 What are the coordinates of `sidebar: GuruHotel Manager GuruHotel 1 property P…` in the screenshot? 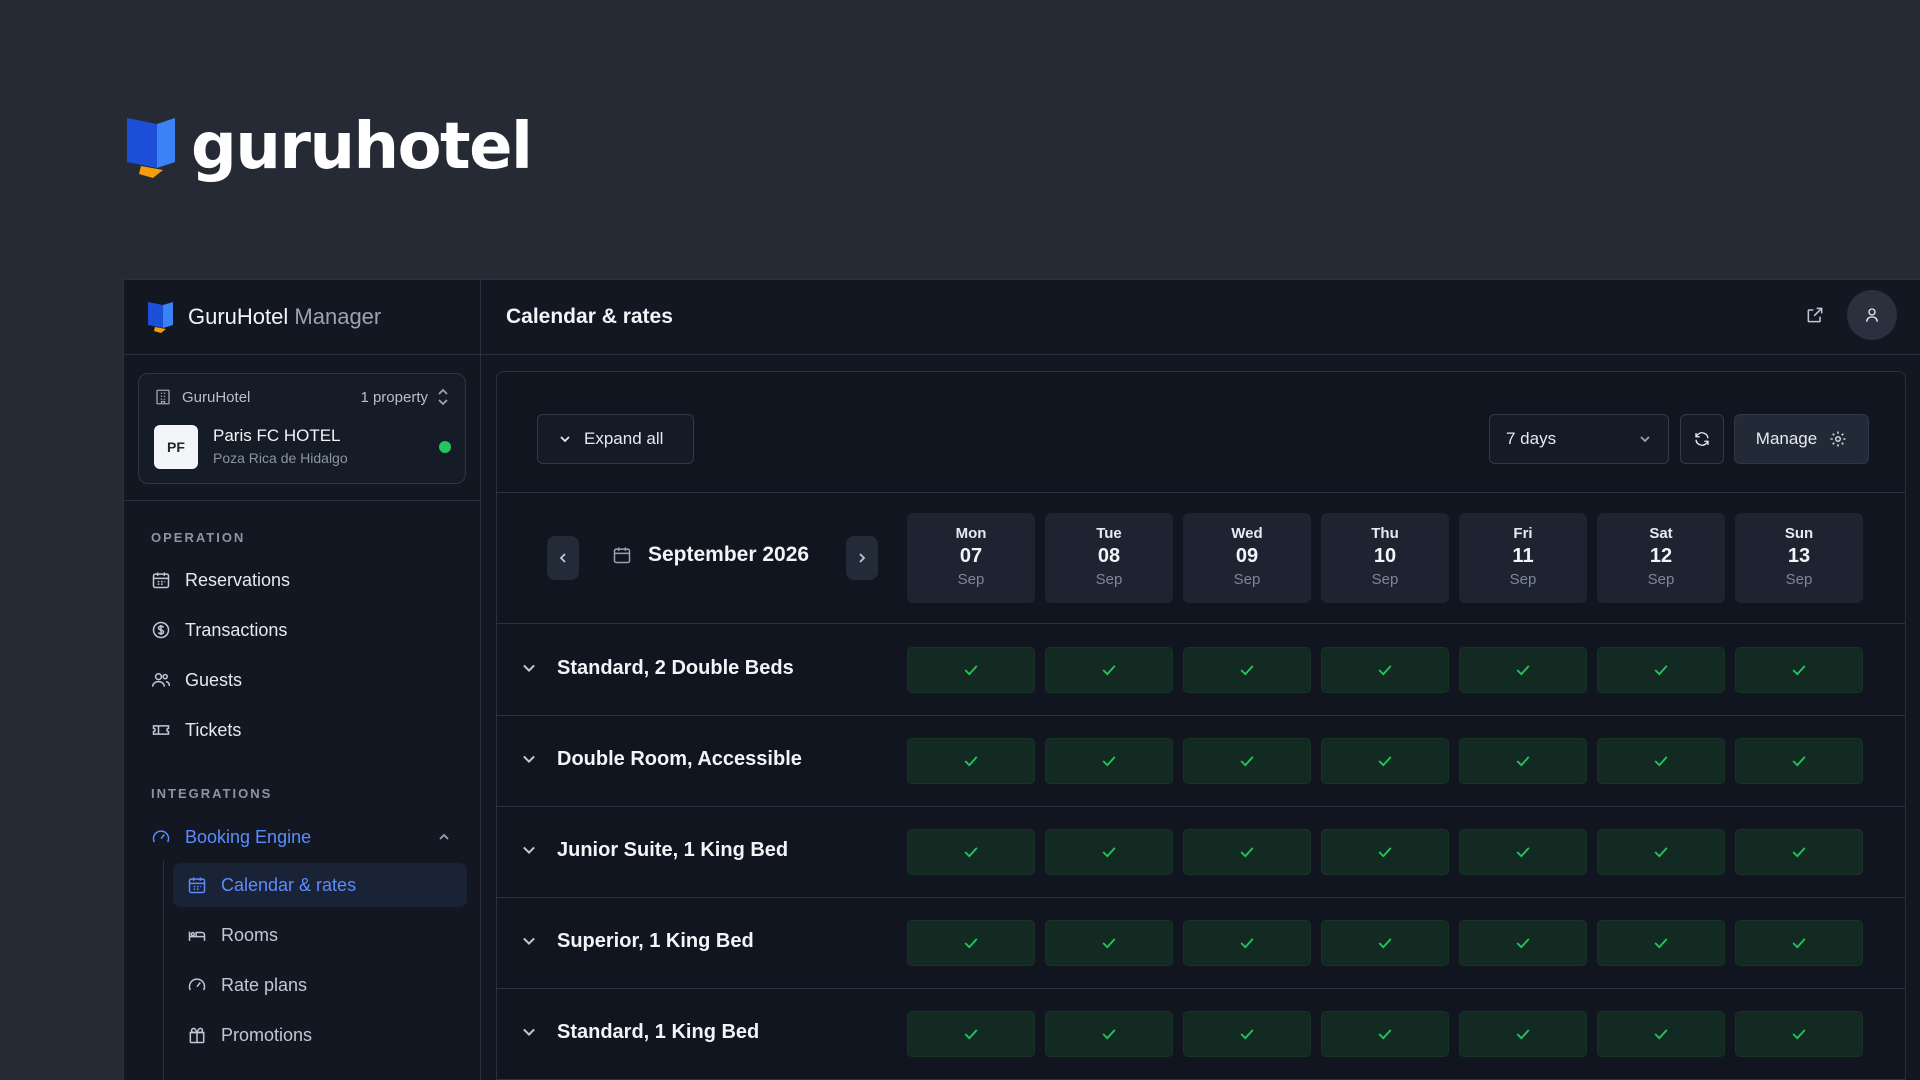 It's located at (302, 680).